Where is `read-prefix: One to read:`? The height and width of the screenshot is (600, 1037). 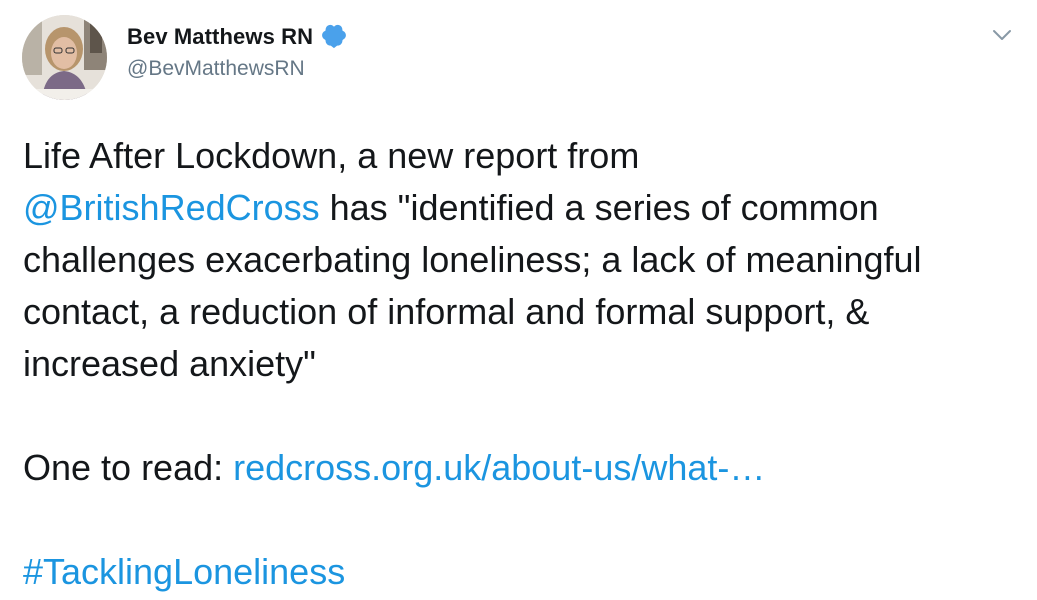 read-prefix: One to read: is located at coordinates (128, 467).